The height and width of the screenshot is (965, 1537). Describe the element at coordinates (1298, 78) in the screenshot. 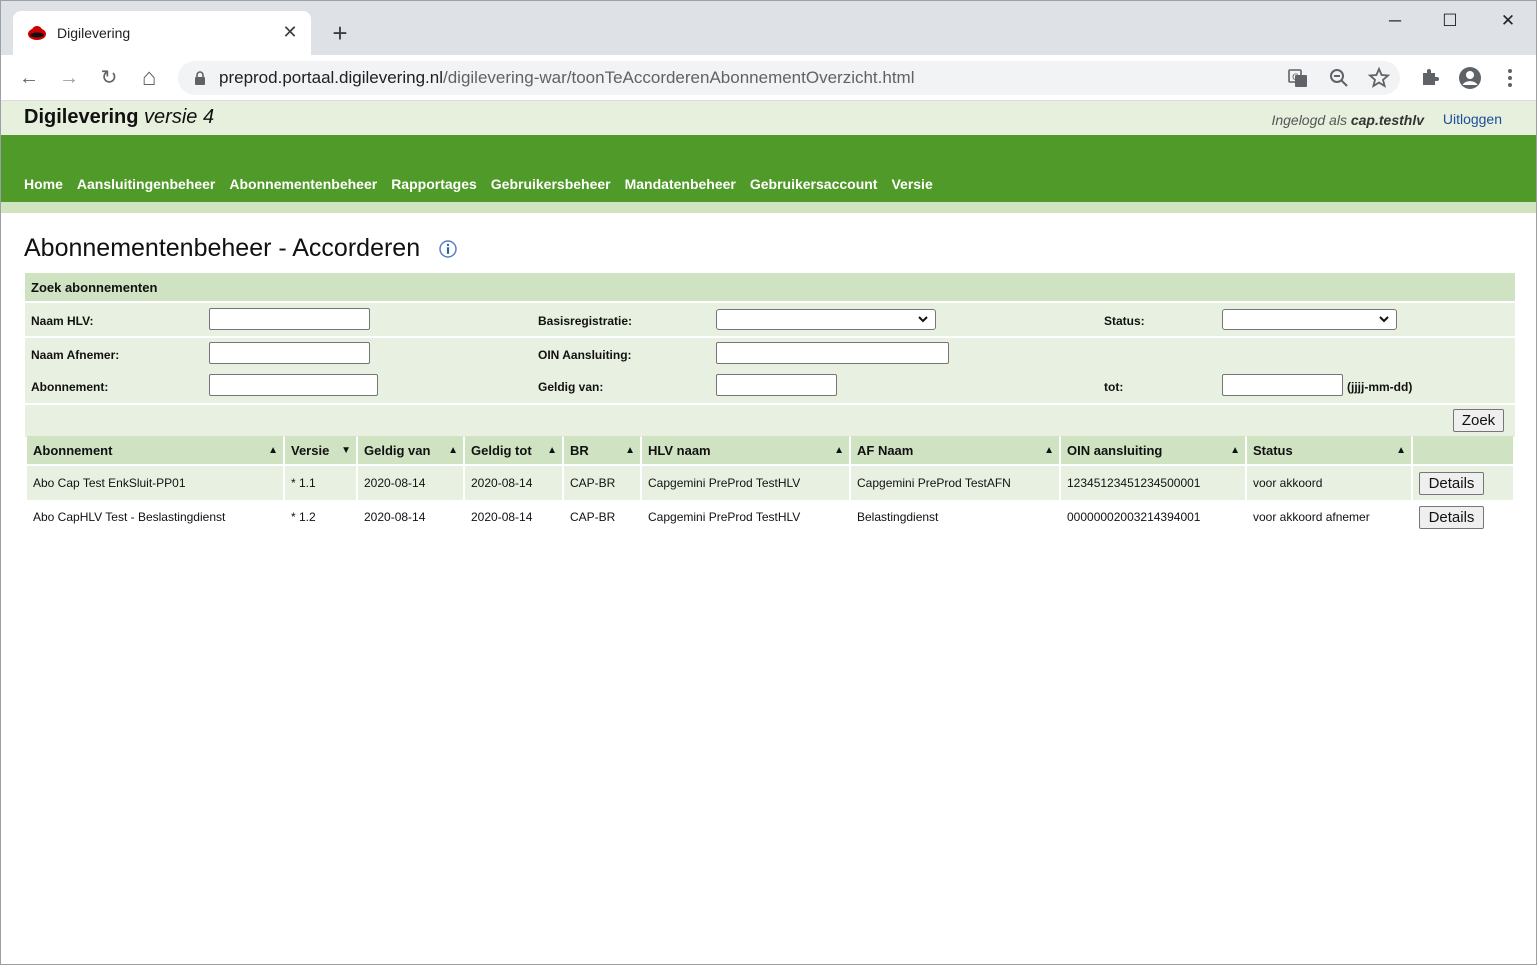

I see `translate-icon: G` at that location.